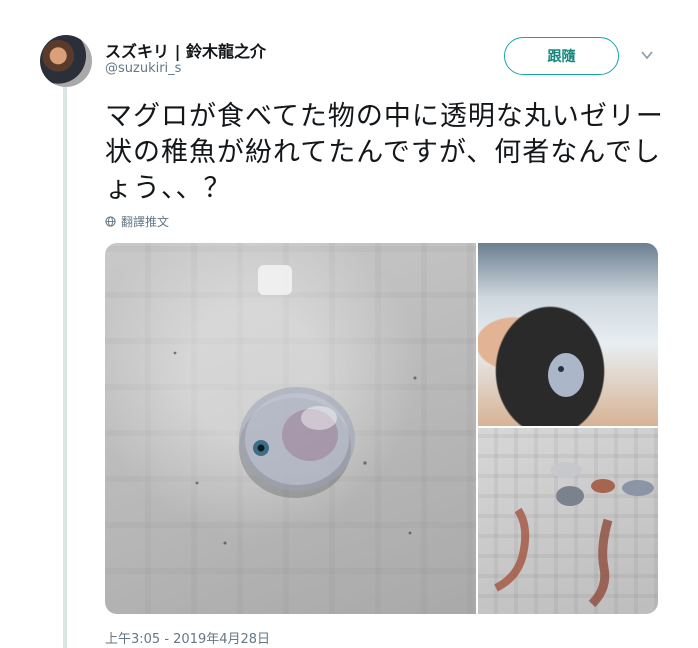 The image size is (698, 648). What do you see at coordinates (185, 50) in the screenshot?
I see `display-name: スズキリ | 鈴木龍之介` at bounding box center [185, 50].